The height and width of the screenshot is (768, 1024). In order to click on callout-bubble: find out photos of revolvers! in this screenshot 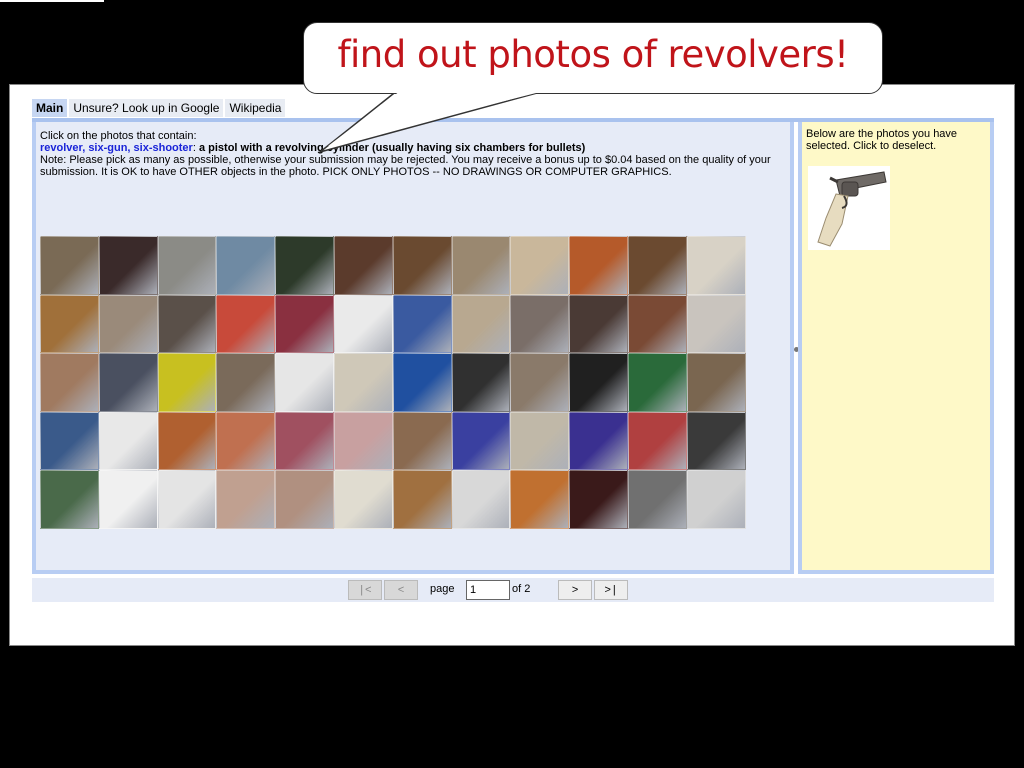, I will do `click(593, 58)`.